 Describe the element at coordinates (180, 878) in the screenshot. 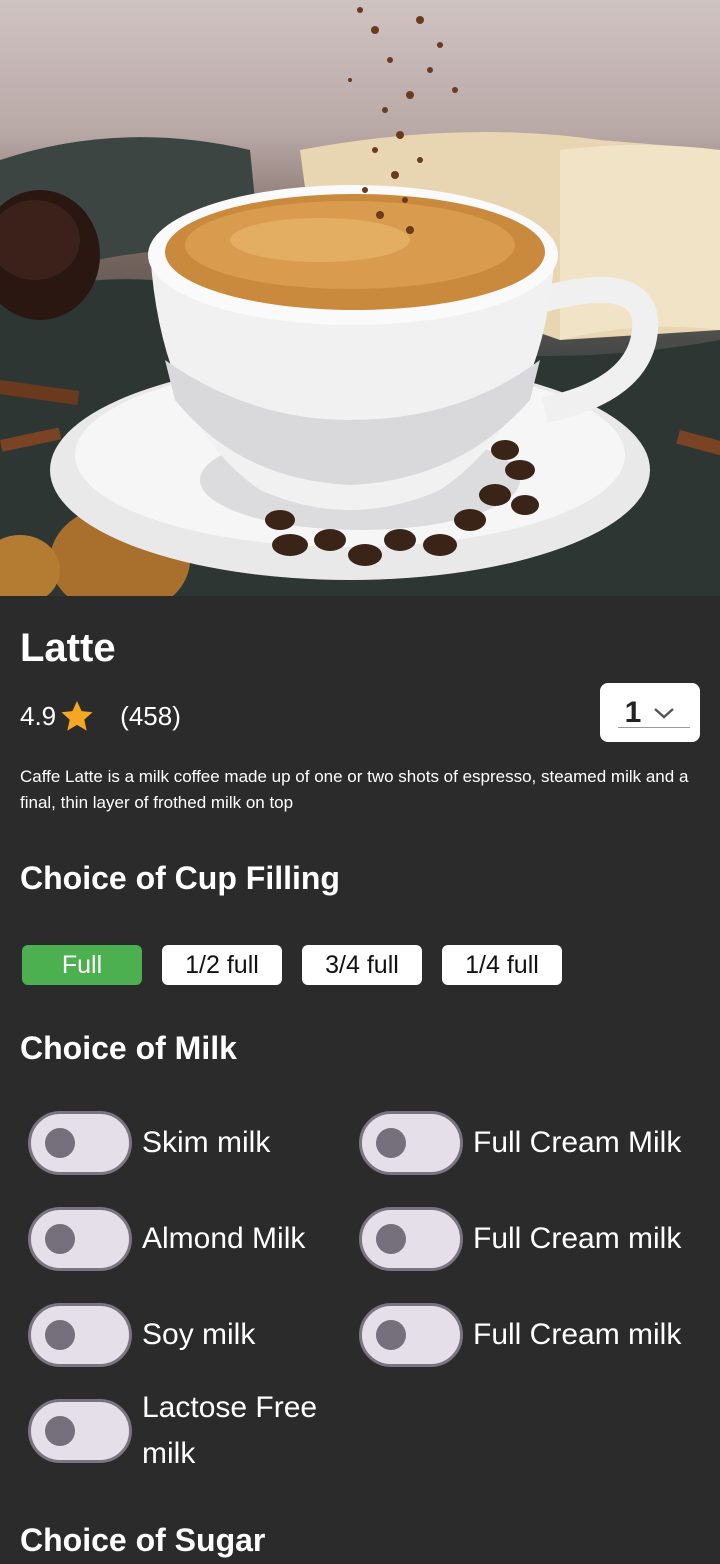

I see `cup-filling-heading: Choice of Cup Filling` at that location.